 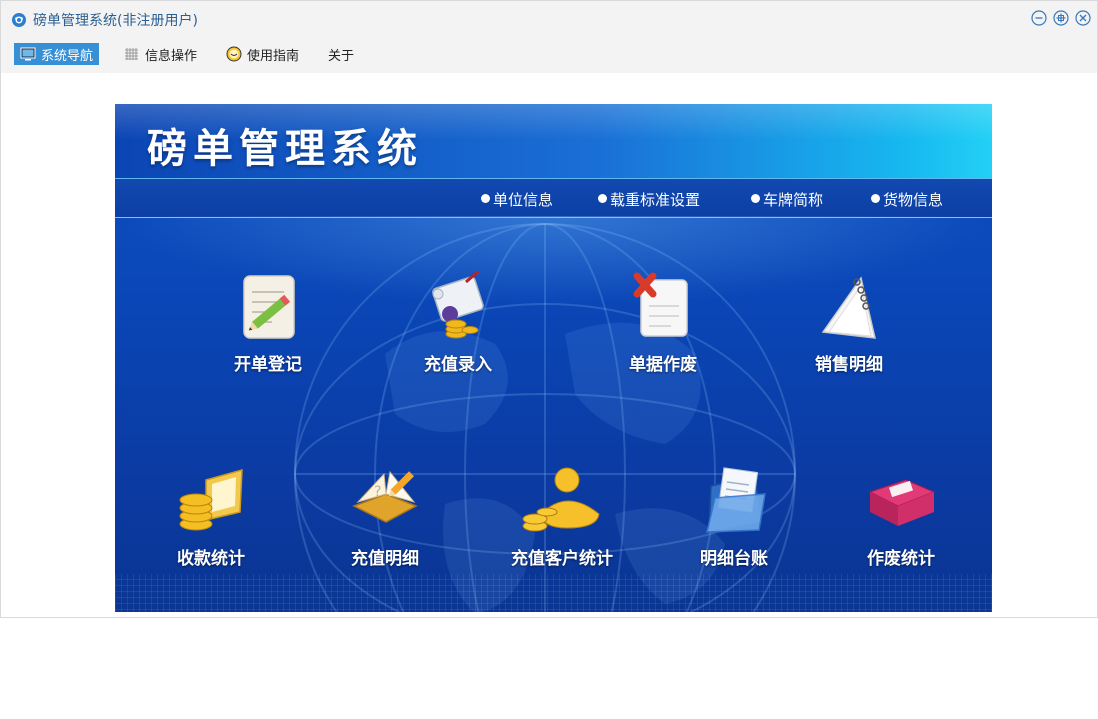 What do you see at coordinates (269, 307) in the screenshot?
I see `notepad-pencil-icon` at bounding box center [269, 307].